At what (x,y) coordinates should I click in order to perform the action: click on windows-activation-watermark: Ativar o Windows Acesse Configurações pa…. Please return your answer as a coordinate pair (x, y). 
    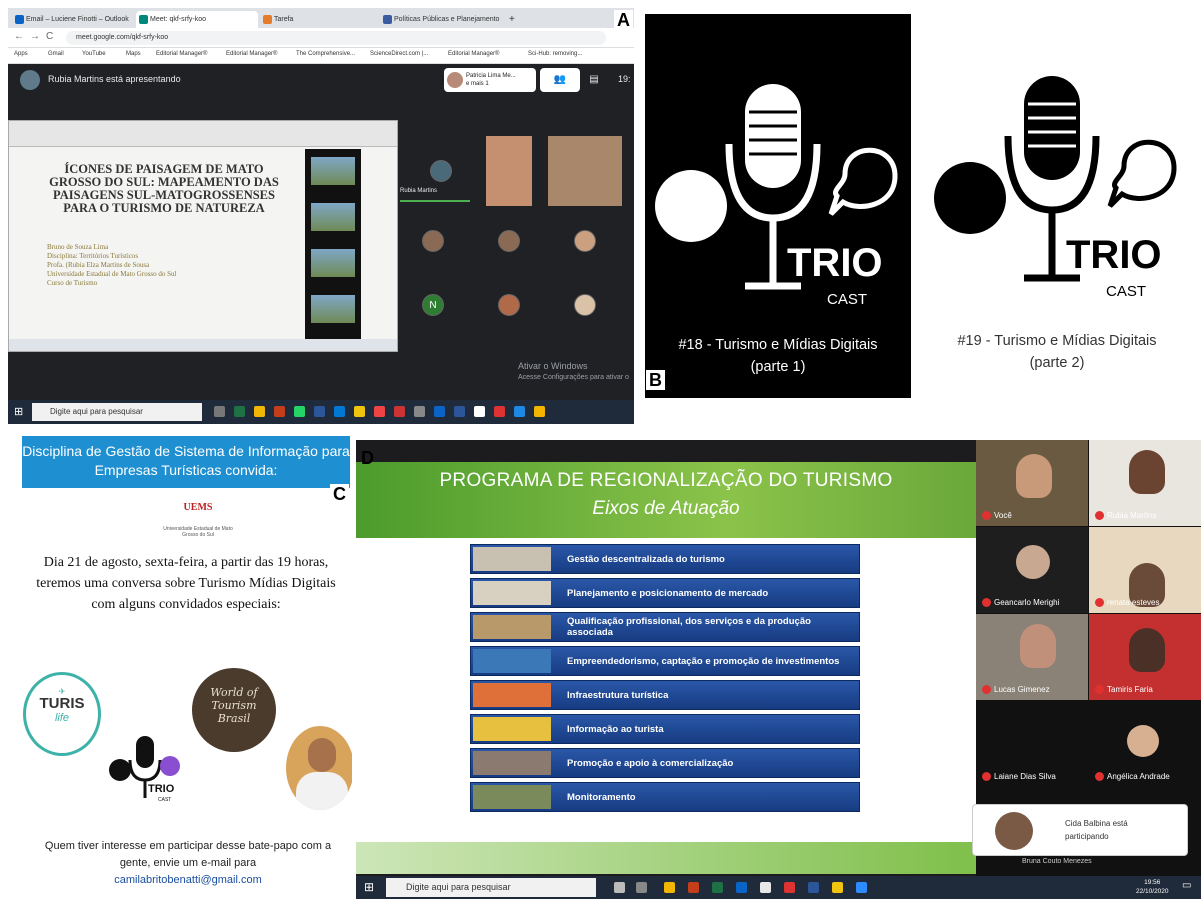
    Looking at the image, I should click on (573, 371).